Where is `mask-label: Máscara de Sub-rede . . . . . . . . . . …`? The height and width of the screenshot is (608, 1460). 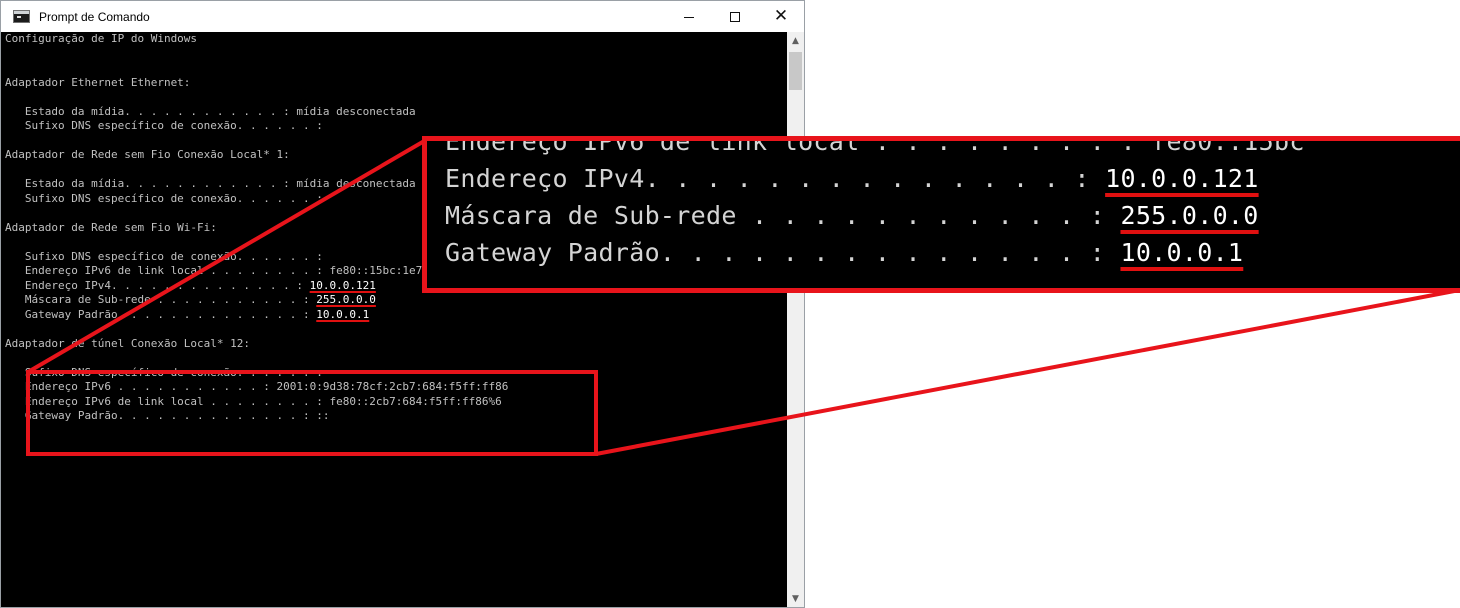 mask-label: Máscara de Sub-rede . . . . . . . . . . … is located at coordinates (161, 299).